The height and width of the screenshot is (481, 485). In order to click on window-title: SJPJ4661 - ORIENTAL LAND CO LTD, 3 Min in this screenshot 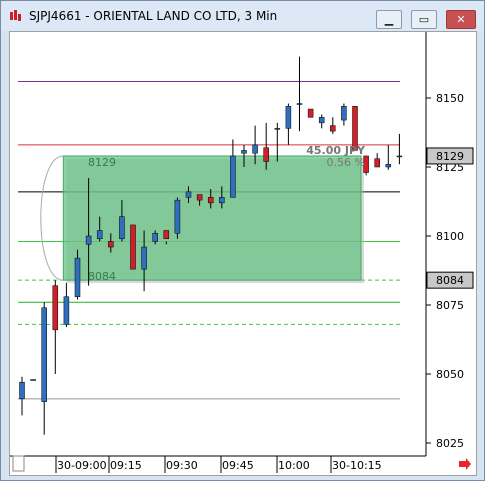, I will do `click(153, 16)`.